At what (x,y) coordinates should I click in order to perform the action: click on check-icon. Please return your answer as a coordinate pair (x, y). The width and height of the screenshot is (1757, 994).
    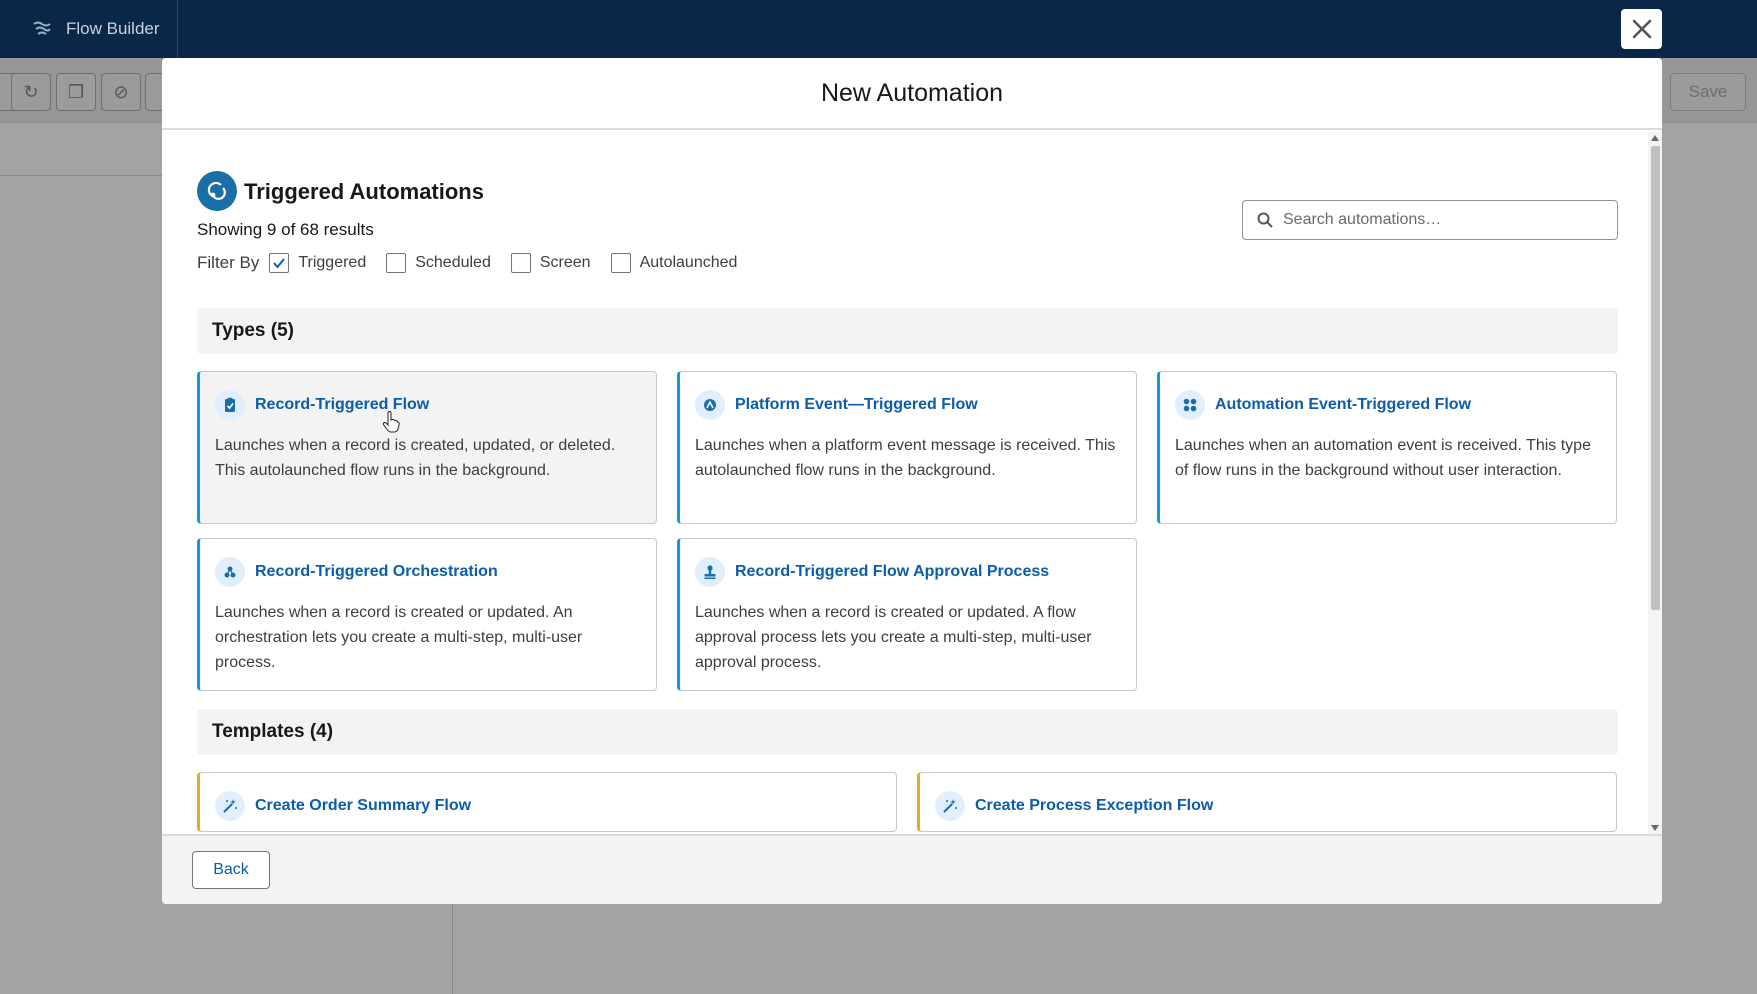
    Looking at the image, I should click on (279, 263).